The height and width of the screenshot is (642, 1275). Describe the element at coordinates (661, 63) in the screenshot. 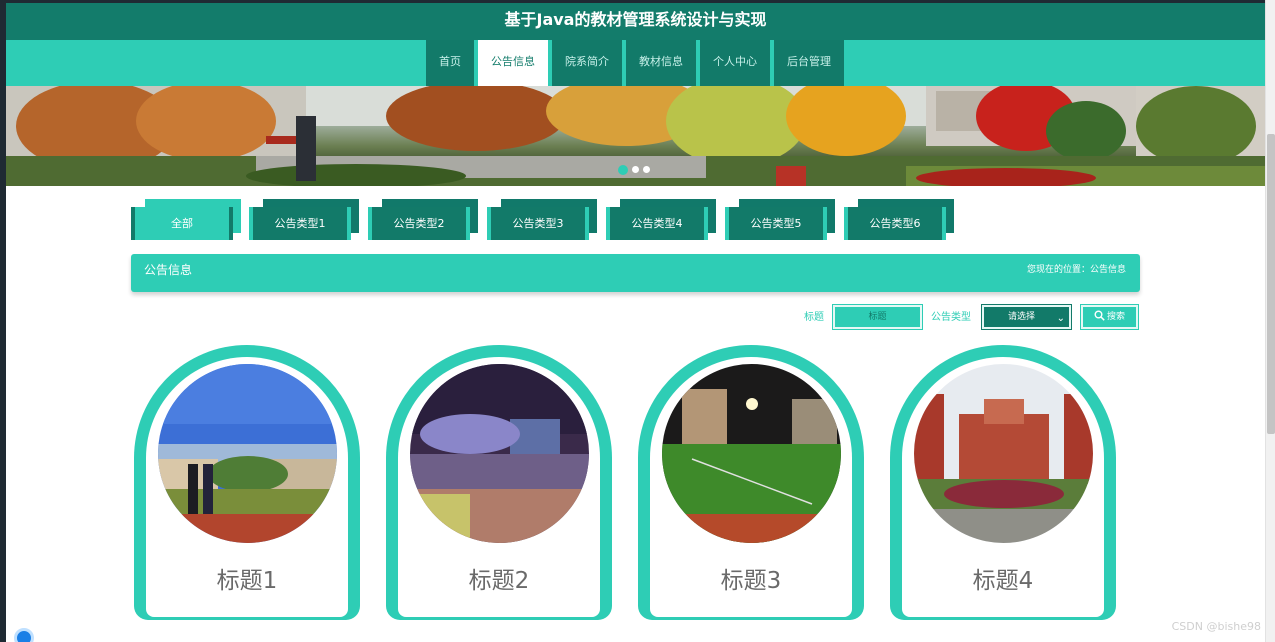

I see `nav-item-textbooks: 教材信息` at that location.